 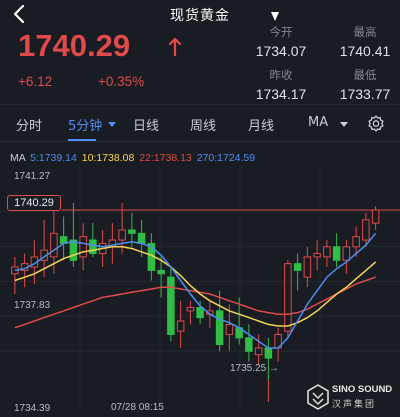 What do you see at coordinates (281, 41) in the screenshot?
I see `stat-open: 今开 1734.07` at bounding box center [281, 41].